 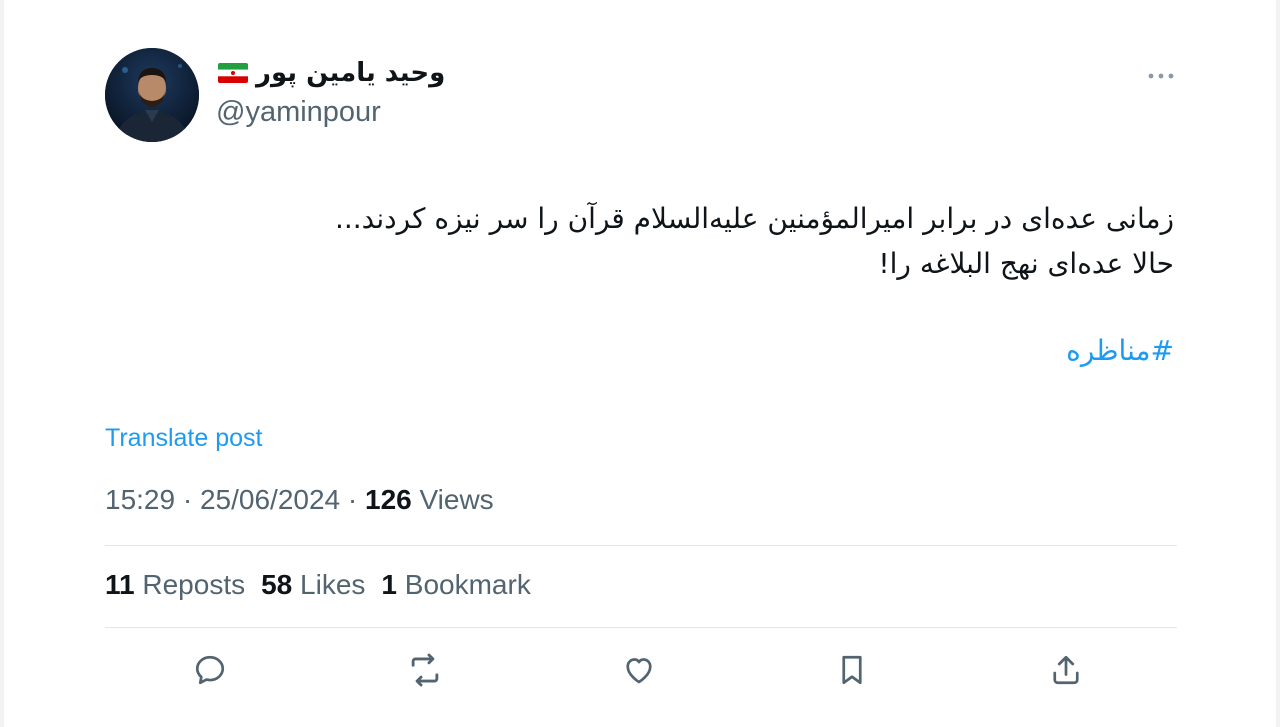 I want to click on likes-label: Likes, so click(x=333, y=584).